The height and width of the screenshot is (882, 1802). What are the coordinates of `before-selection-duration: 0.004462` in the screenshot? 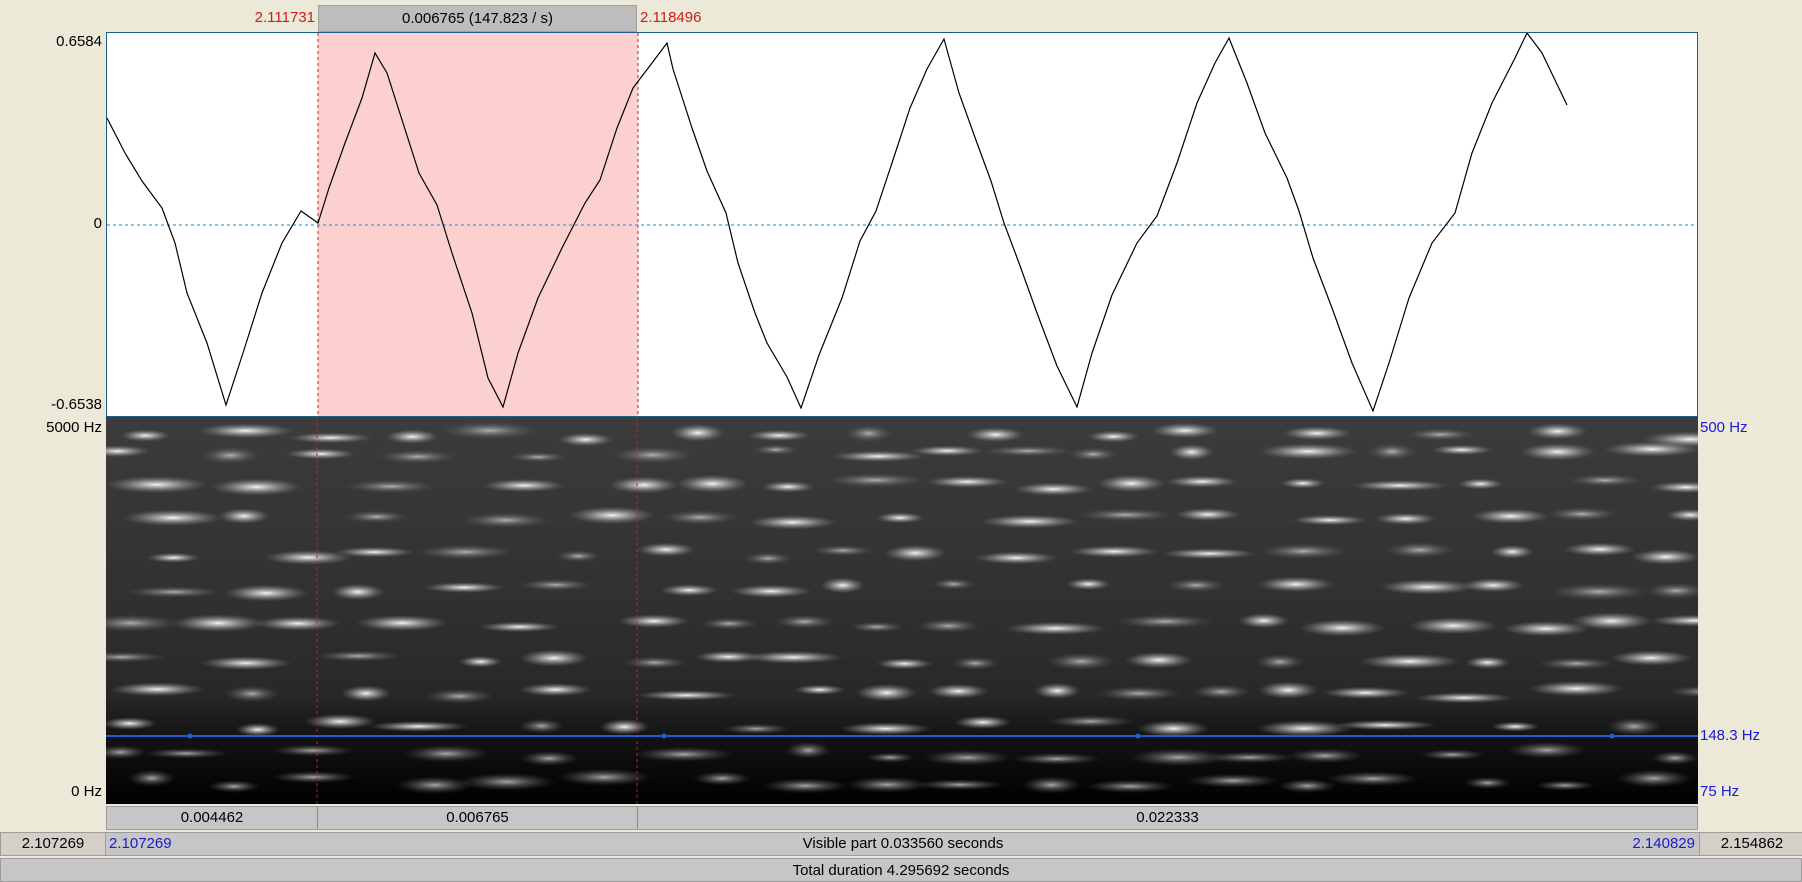 It's located at (212, 818).